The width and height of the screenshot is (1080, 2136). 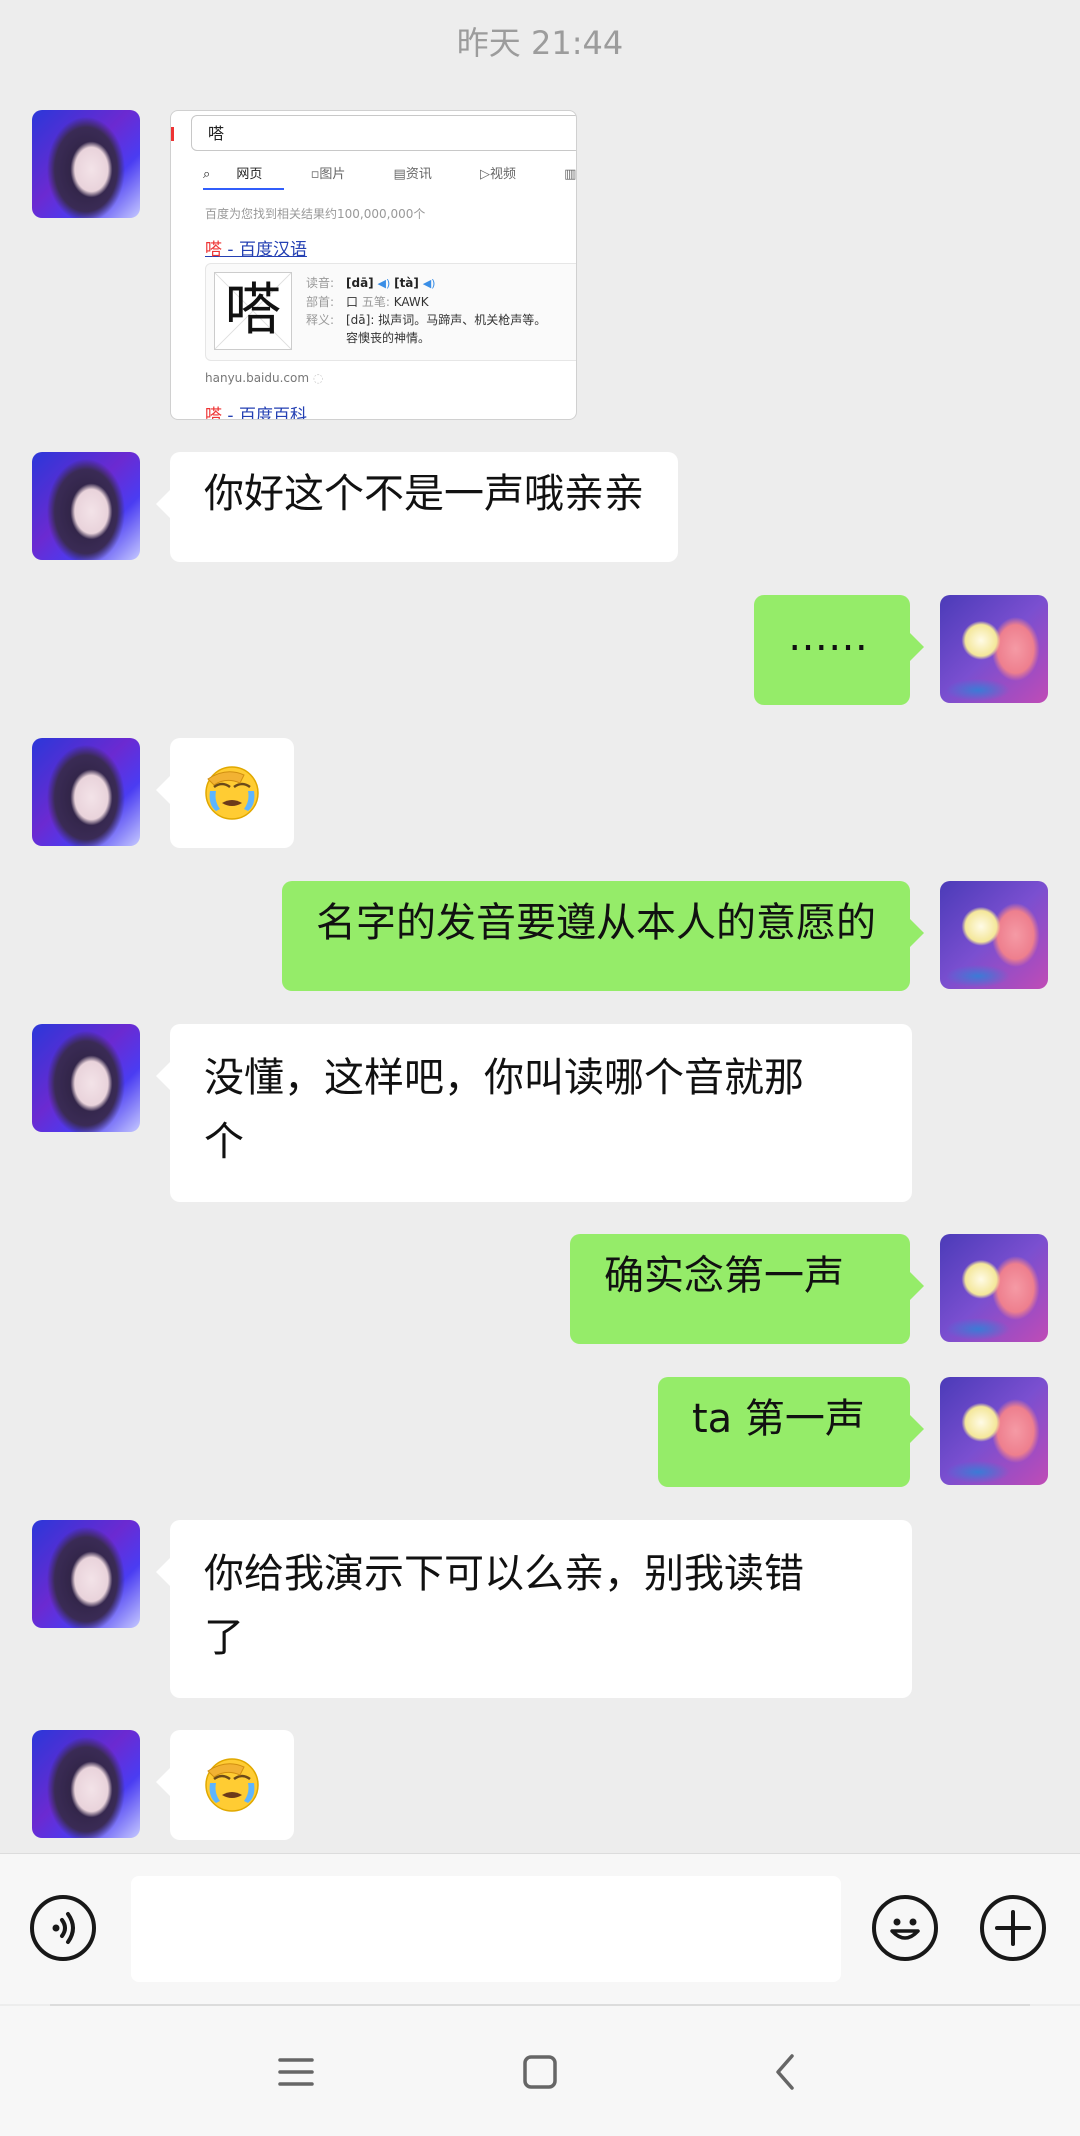 I want to click on message-bubble-incoming: 没懂，这样吧，你叫读哪个音就那 个, so click(x=534, y=1113).